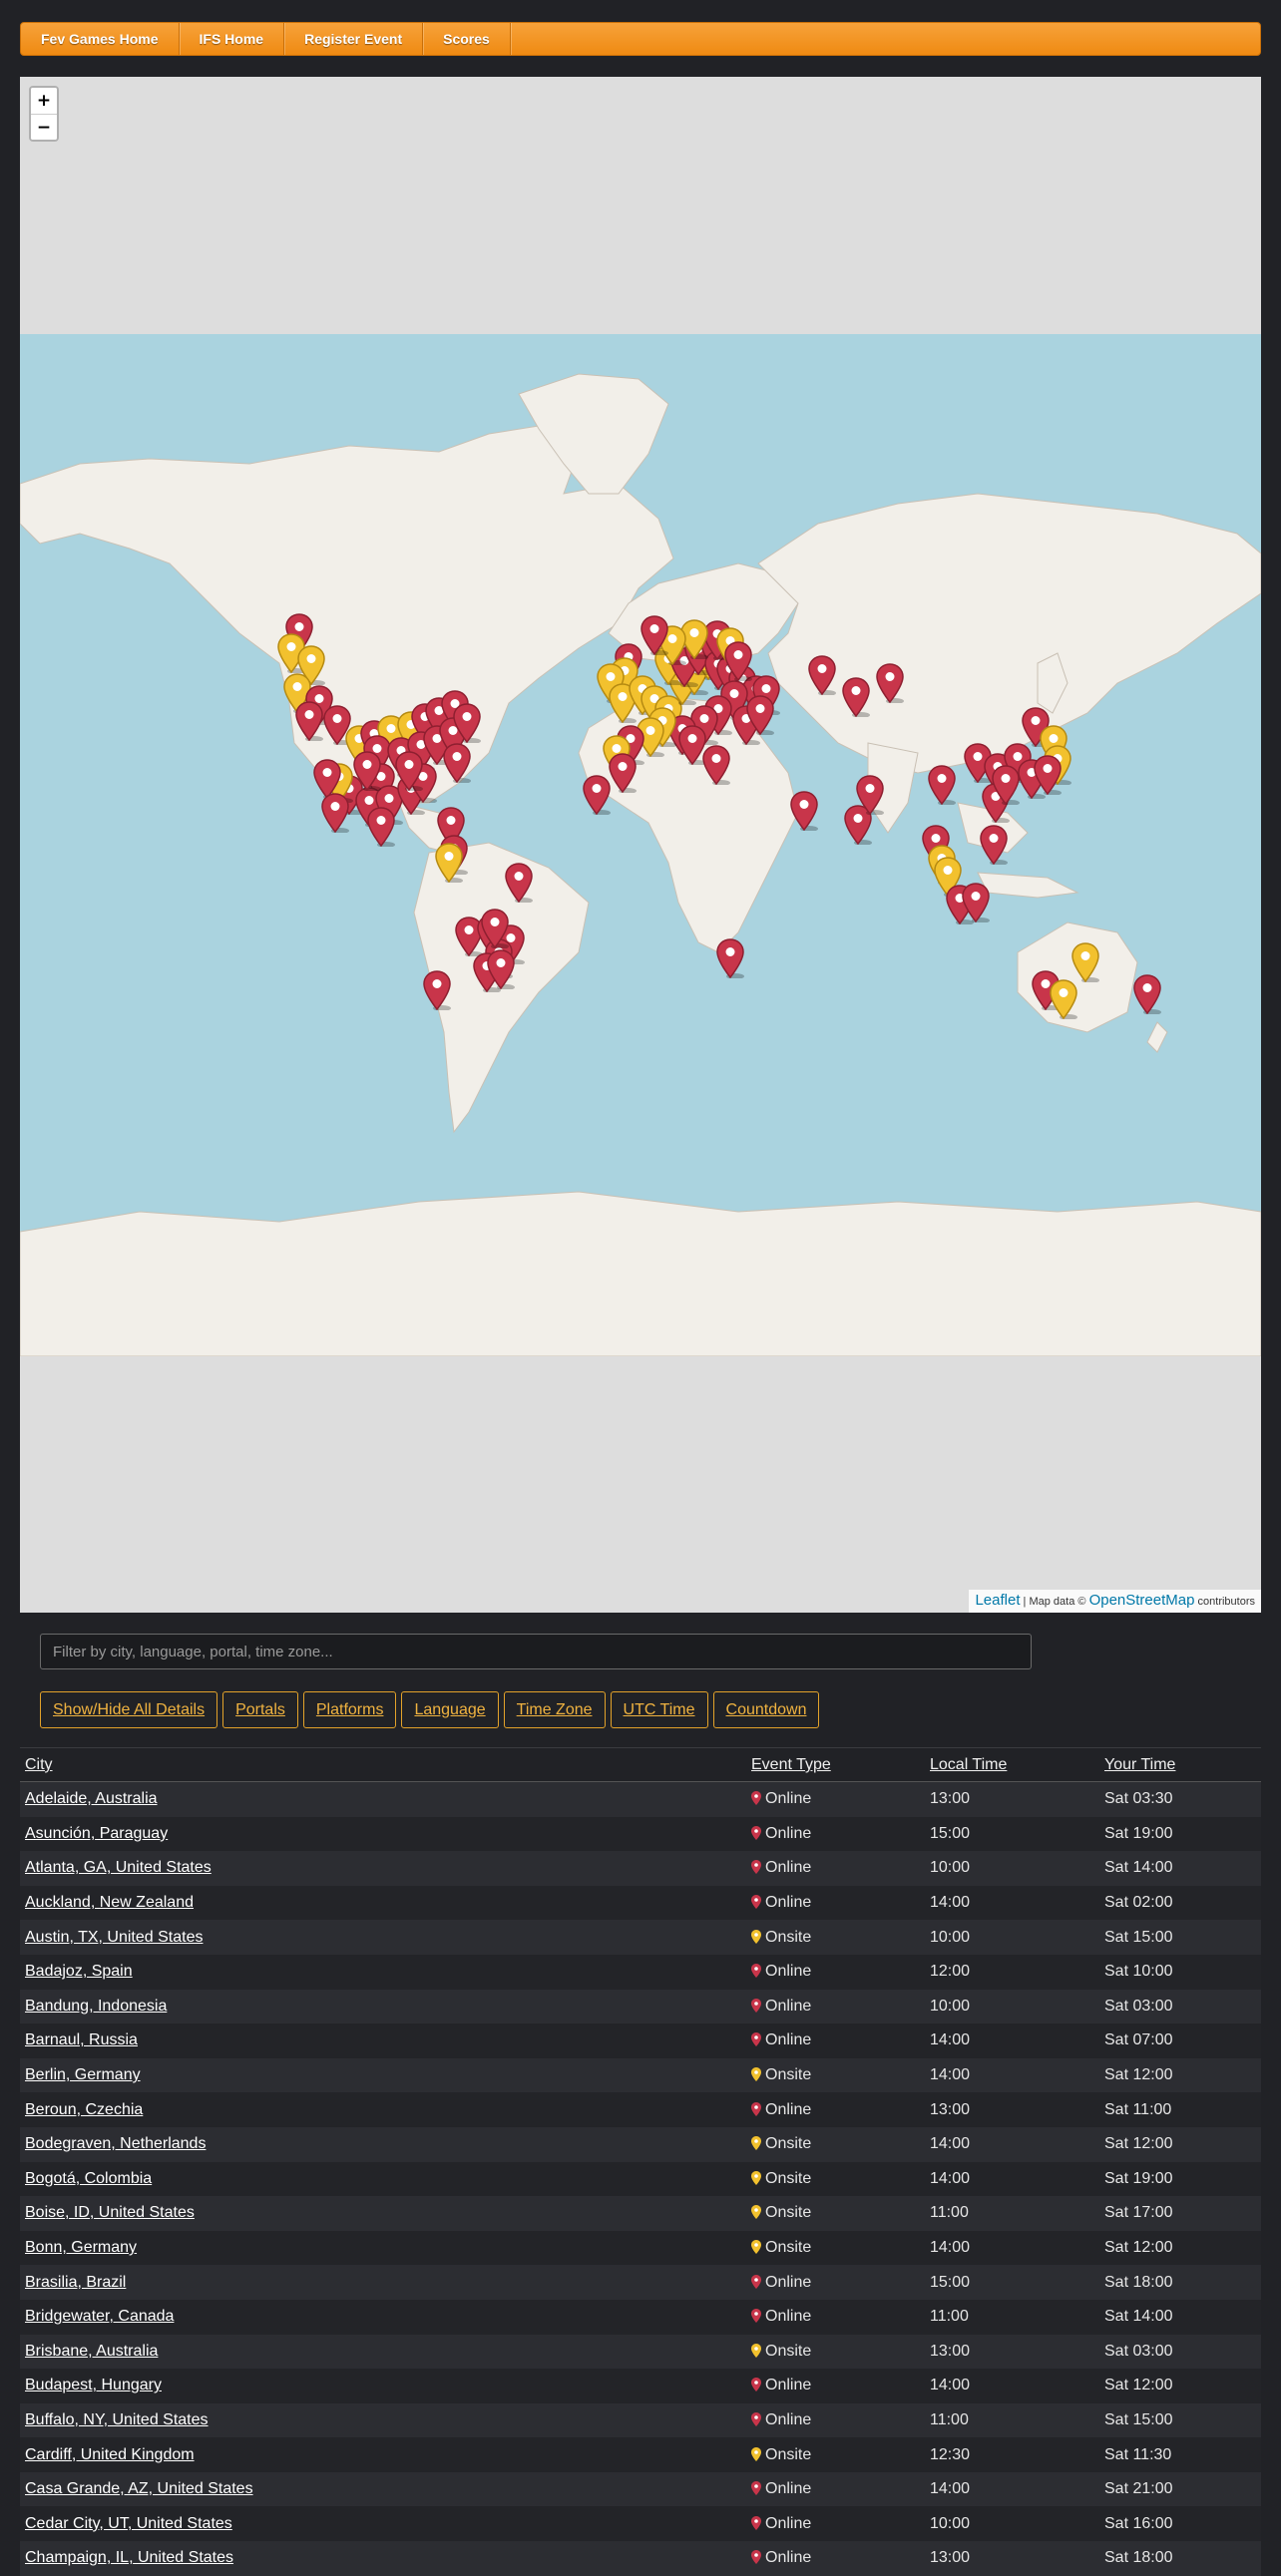 The image size is (1281, 2576). What do you see at coordinates (1012, 1766) in the screenshot?
I see `header-local-time: Local Time` at bounding box center [1012, 1766].